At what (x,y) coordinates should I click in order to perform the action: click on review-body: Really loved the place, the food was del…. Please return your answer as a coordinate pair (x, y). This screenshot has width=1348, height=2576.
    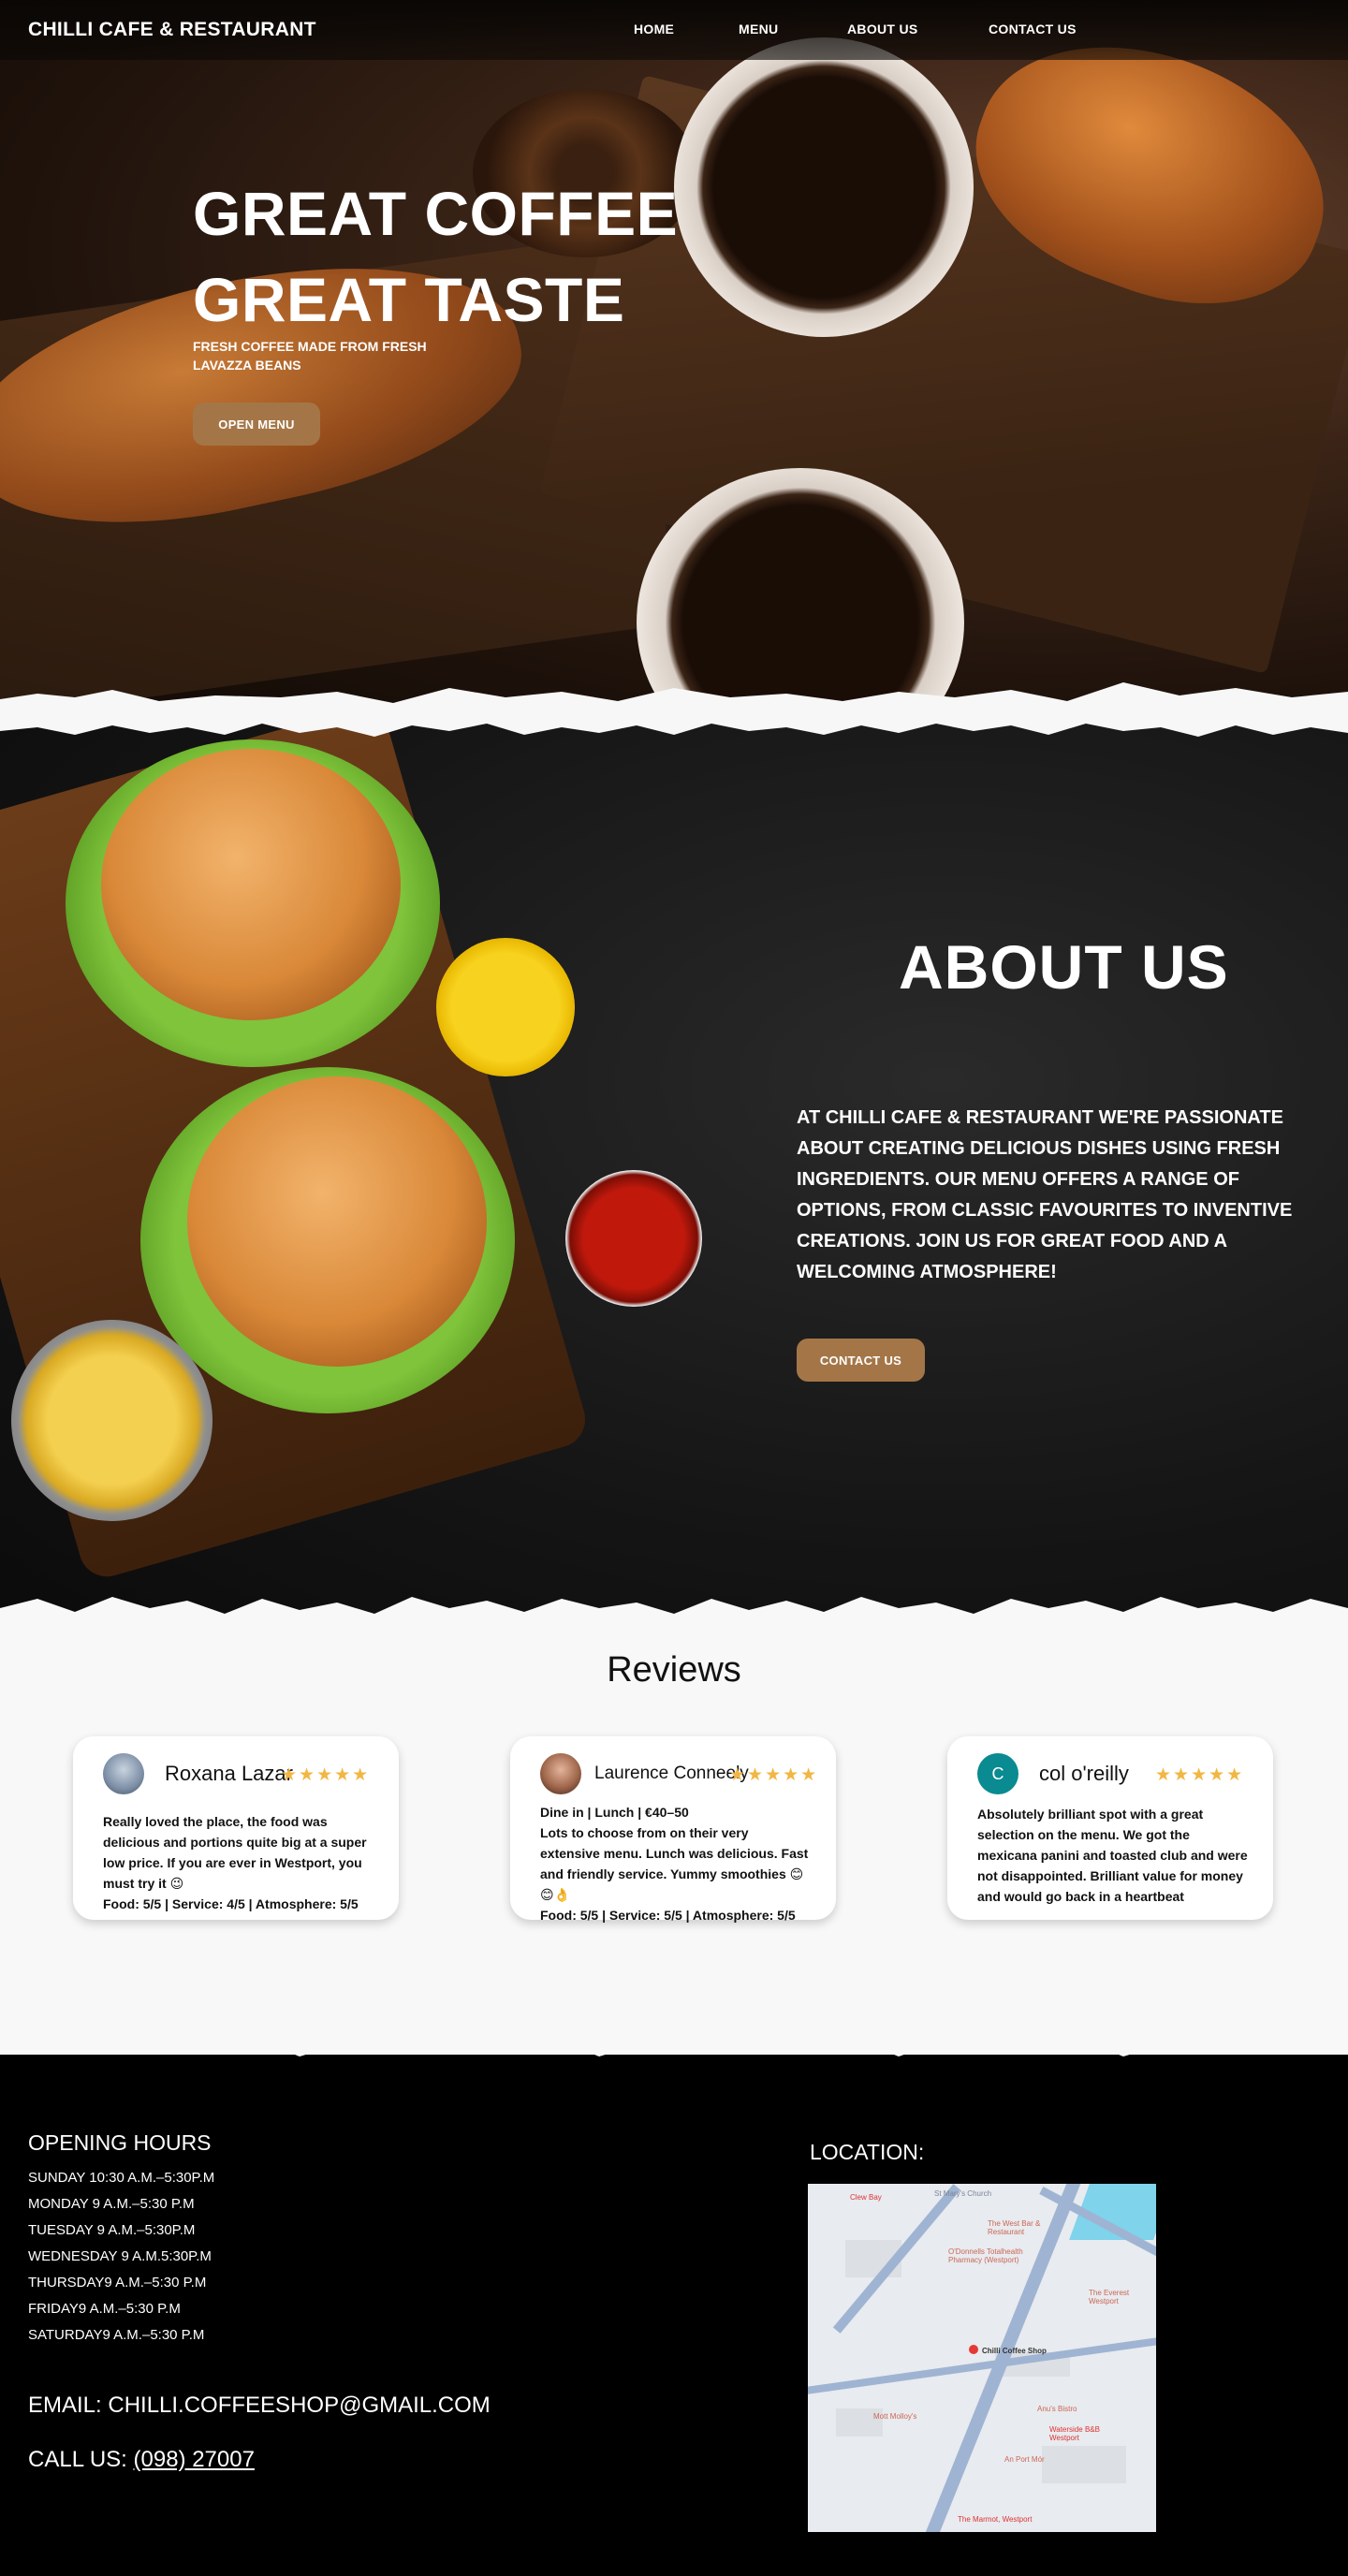
    Looking at the image, I should click on (235, 1852).